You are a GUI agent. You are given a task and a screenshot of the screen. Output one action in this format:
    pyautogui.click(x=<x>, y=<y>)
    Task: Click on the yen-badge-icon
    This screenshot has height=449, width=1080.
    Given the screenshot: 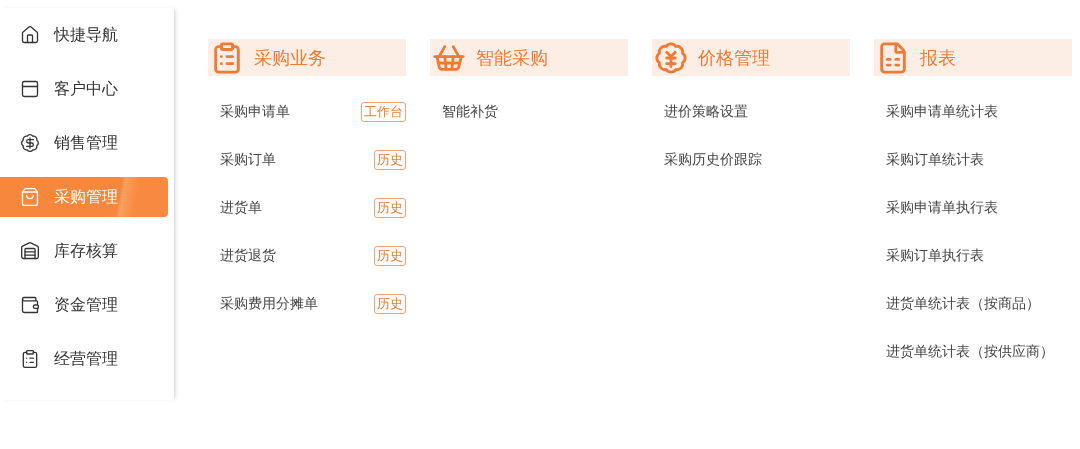 What is the action you would take?
    pyautogui.click(x=671, y=57)
    